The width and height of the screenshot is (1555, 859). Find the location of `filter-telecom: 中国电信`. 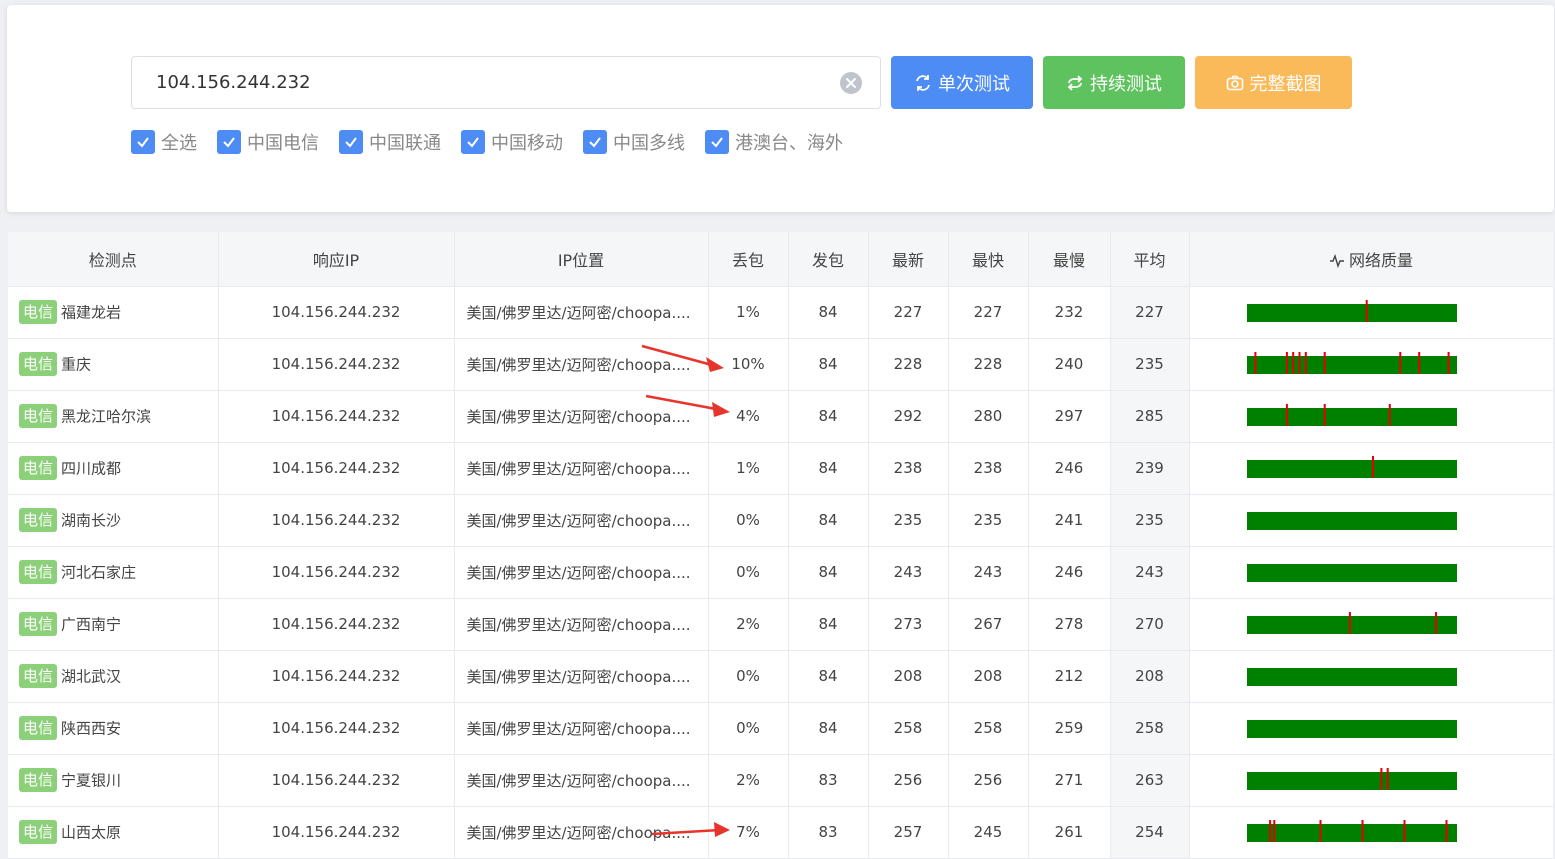

filter-telecom: 中国电信 is located at coordinates (268, 142).